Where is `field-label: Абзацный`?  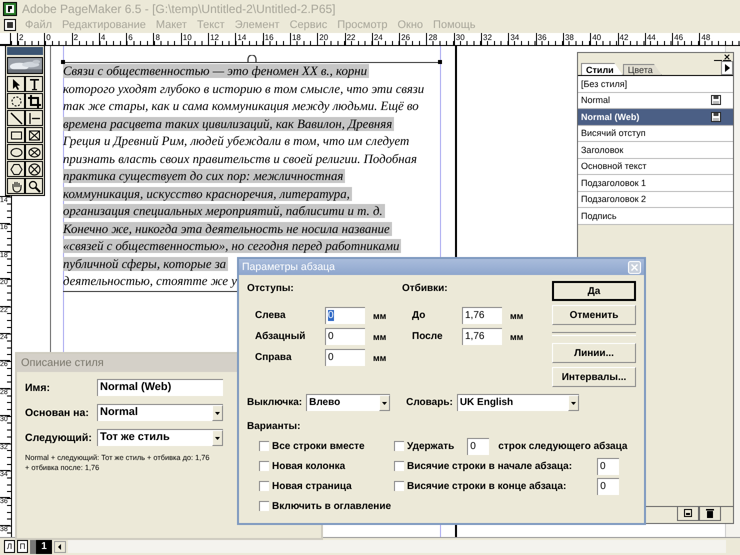
field-label: Абзацный is located at coordinates (280, 336).